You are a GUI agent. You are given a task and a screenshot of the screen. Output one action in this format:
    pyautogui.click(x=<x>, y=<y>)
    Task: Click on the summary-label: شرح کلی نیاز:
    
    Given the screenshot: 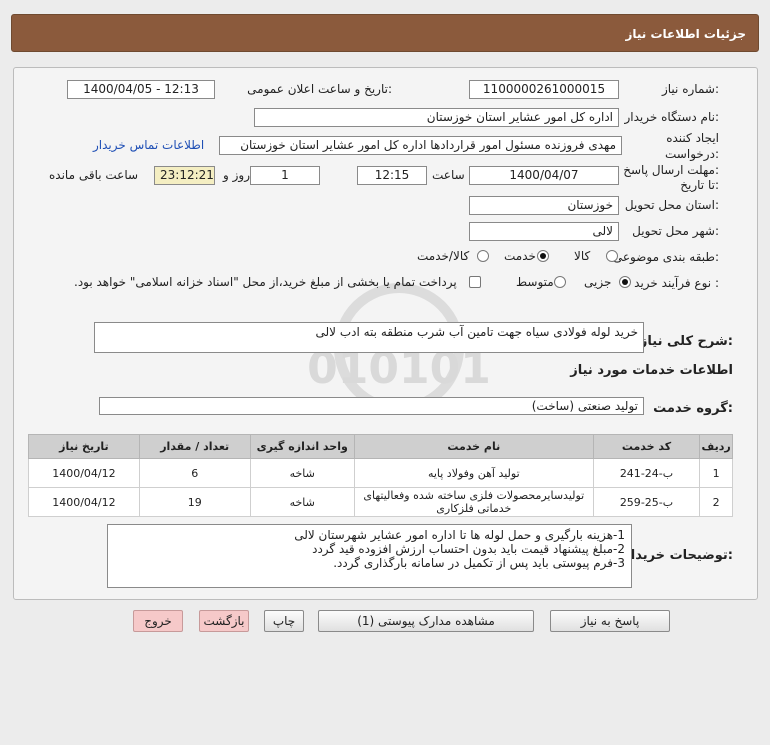 What is the action you would take?
    pyautogui.click(x=686, y=341)
    